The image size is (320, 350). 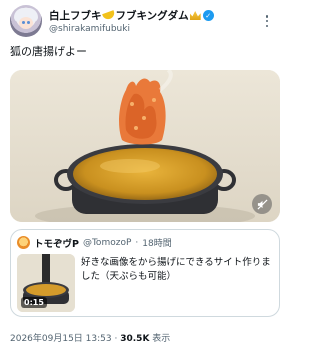 I want to click on quoted-author-avatar, so click(x=23, y=242).